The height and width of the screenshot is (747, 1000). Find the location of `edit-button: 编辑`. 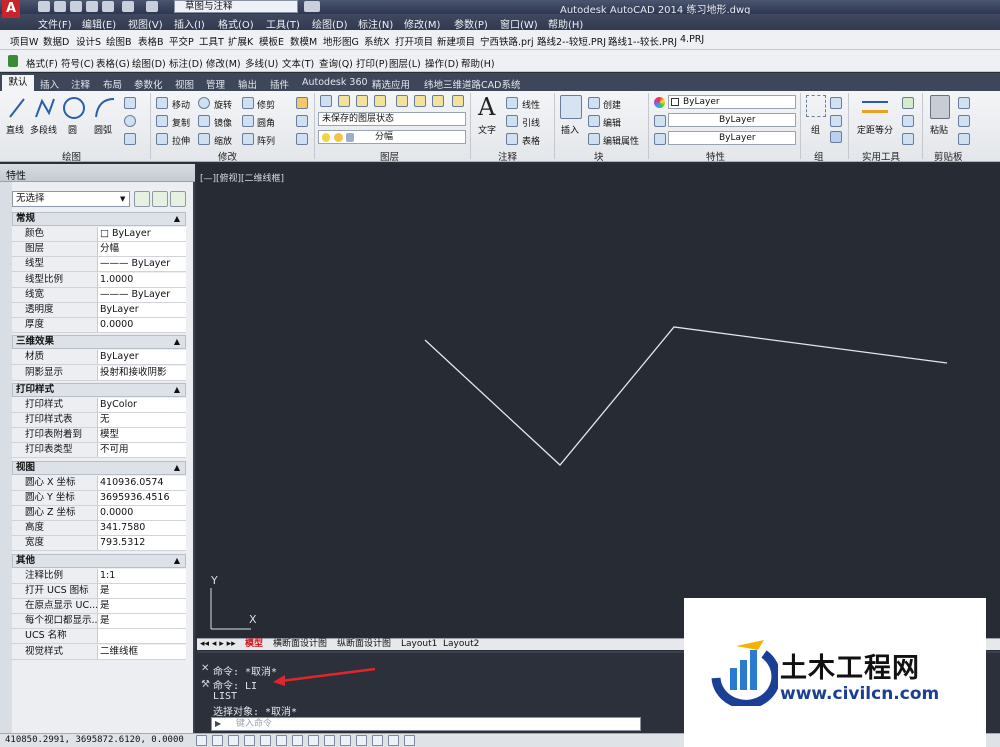

edit-button: 编辑 is located at coordinates (612, 122).